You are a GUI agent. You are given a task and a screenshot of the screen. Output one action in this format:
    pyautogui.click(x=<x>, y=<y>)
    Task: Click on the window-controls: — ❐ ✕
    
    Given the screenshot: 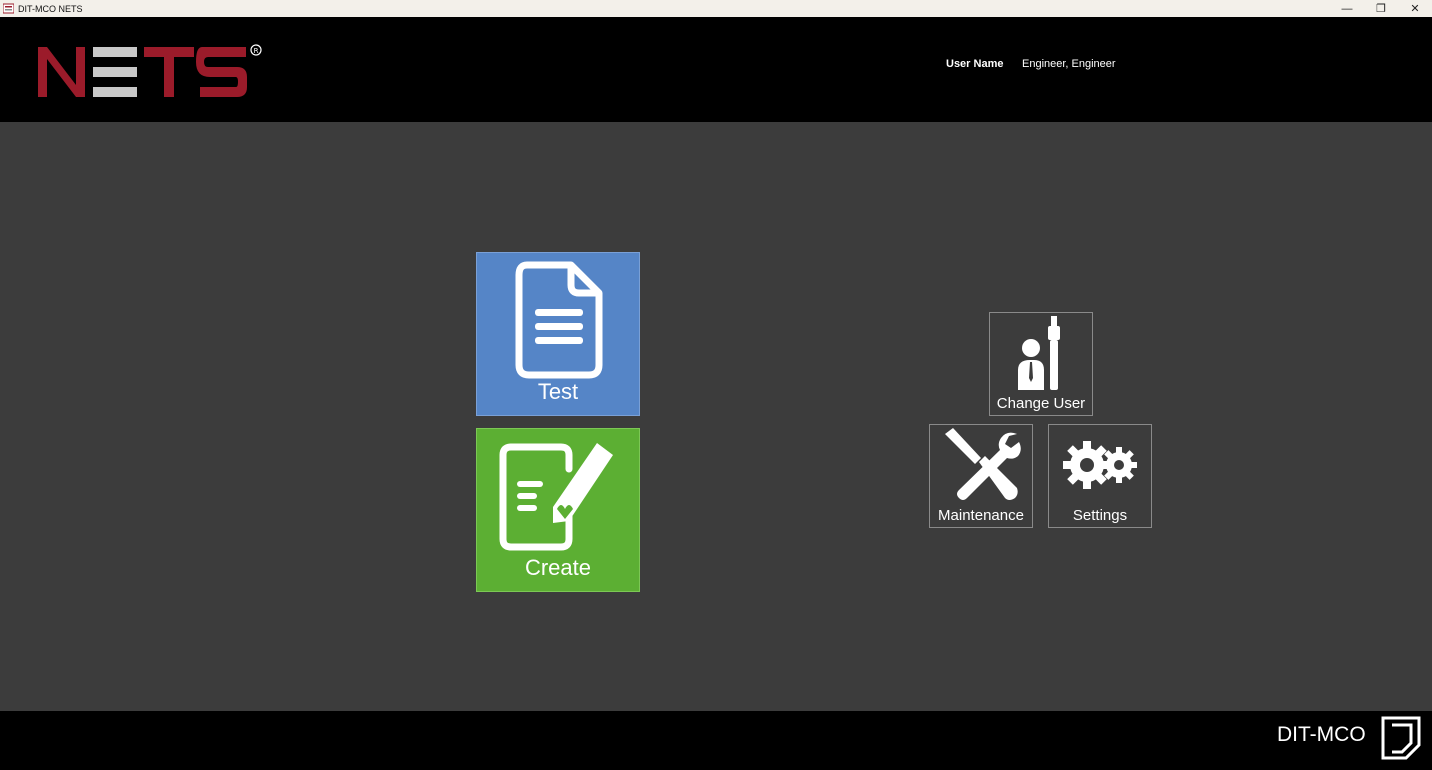 What is the action you would take?
    pyautogui.click(x=1381, y=8)
    